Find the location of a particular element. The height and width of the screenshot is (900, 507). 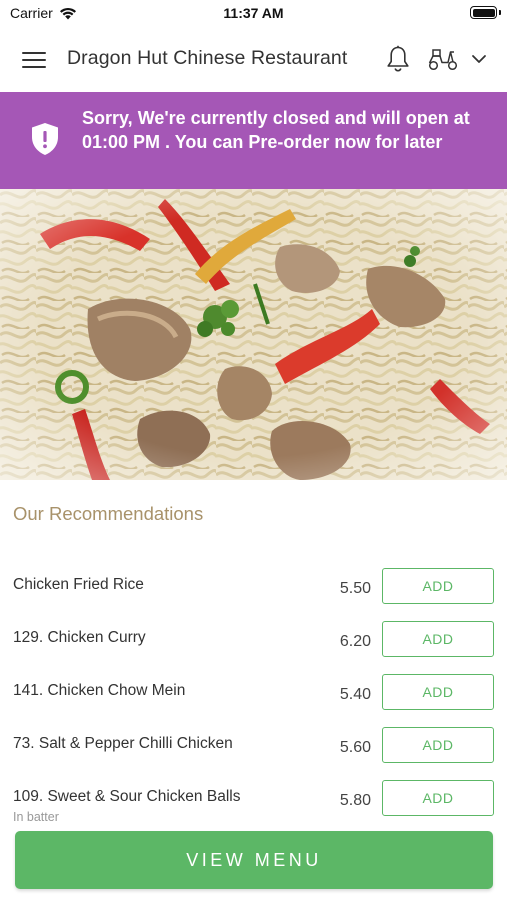

view-menu-button: VIEW MENU is located at coordinates (254, 860).